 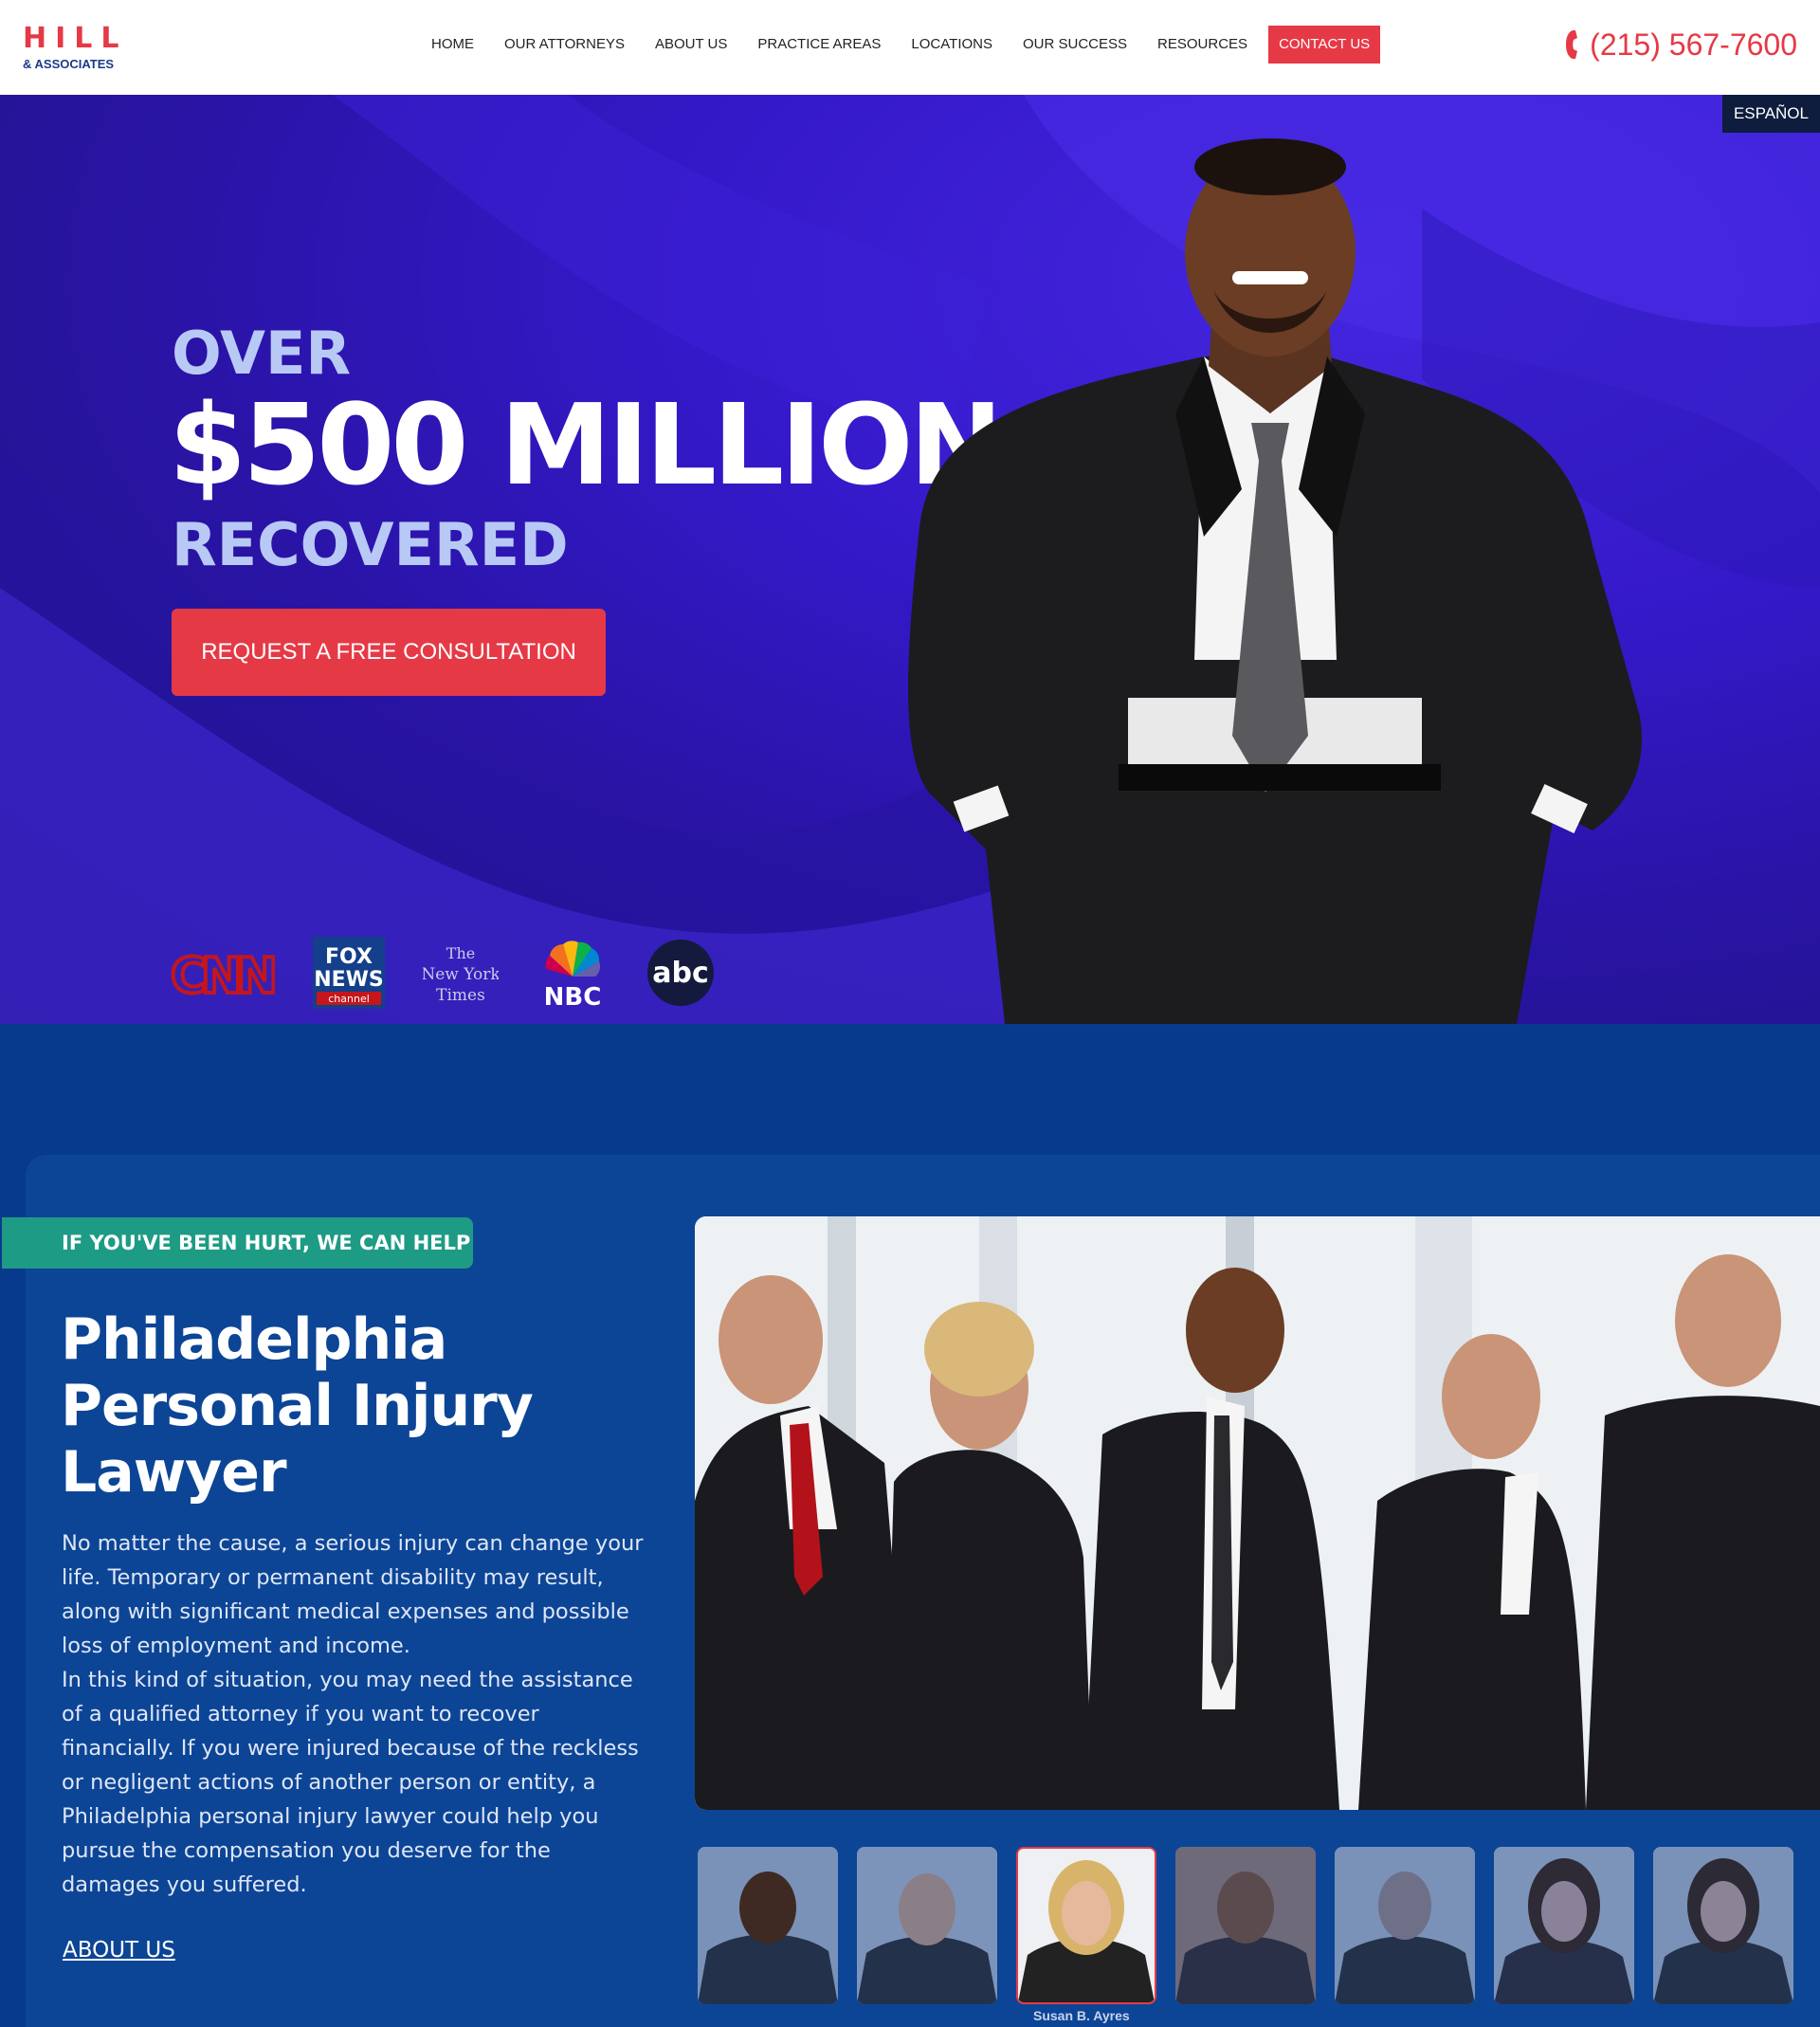 I want to click on nav-about-us: ABOUT US, so click(x=691, y=45).